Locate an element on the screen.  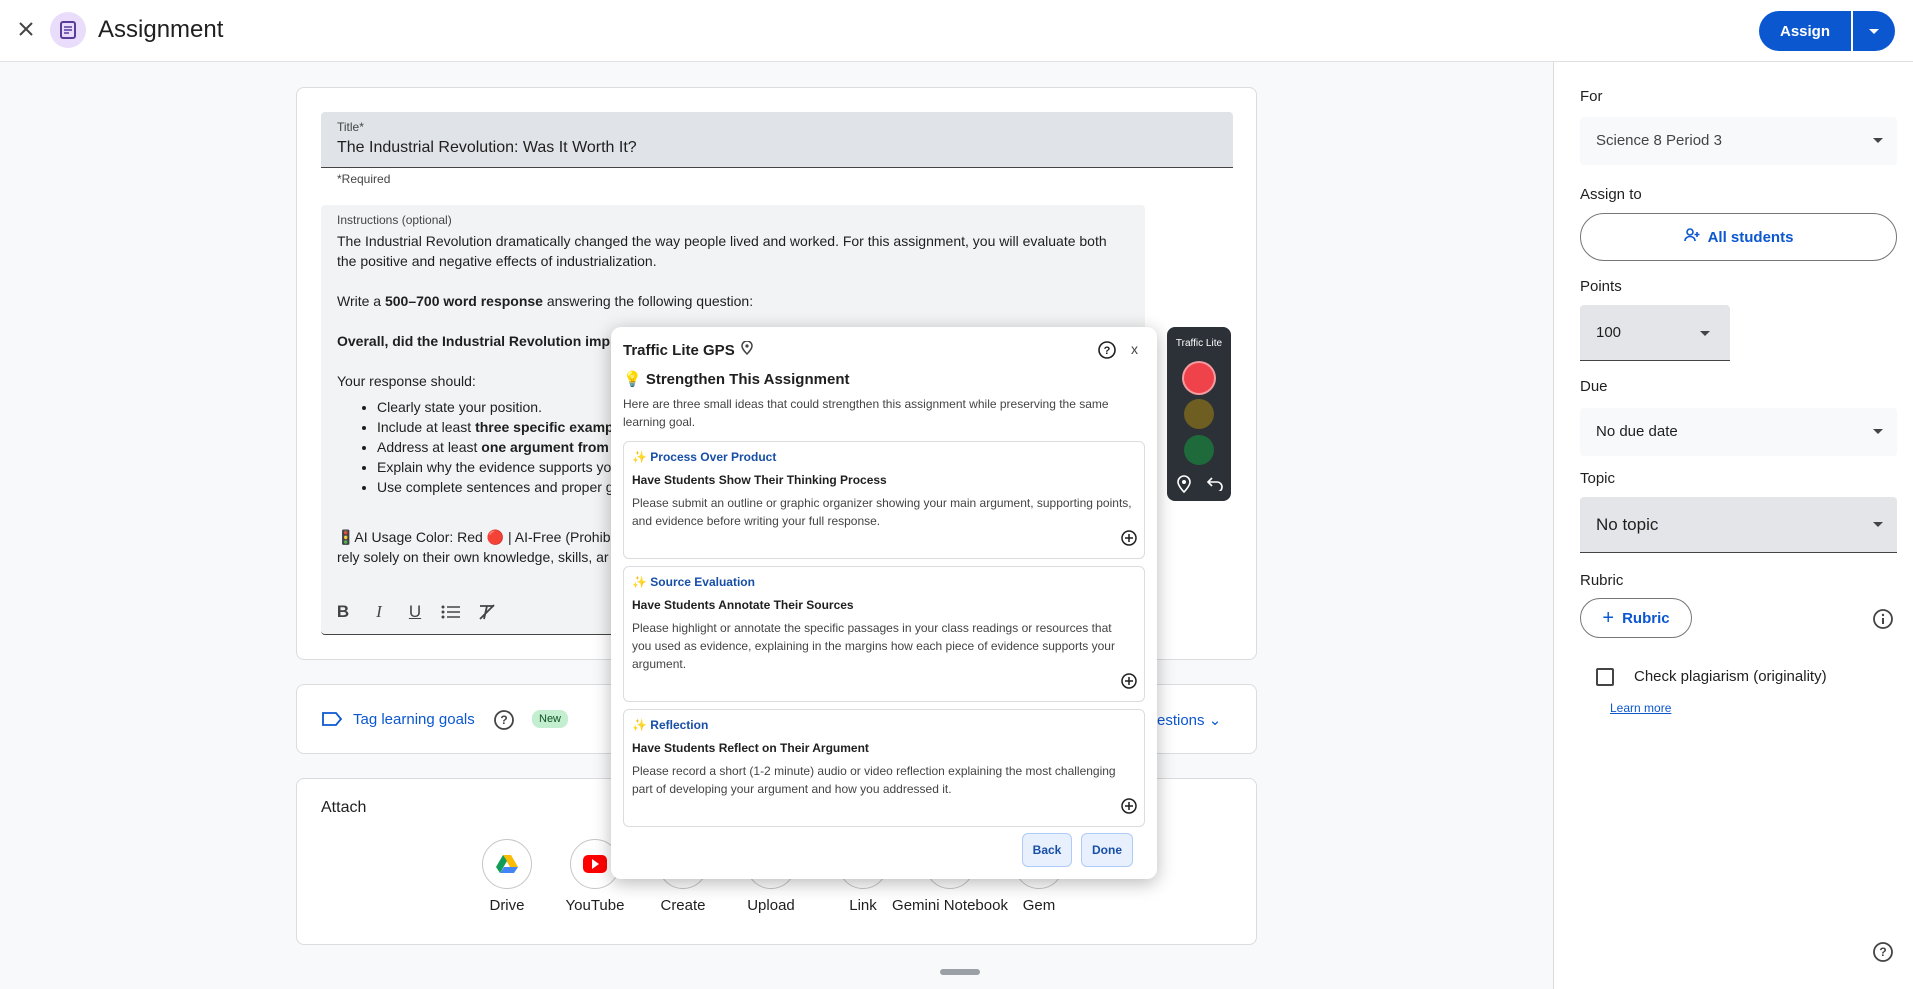
clear-formatting-icon is located at coordinates (487, 612).